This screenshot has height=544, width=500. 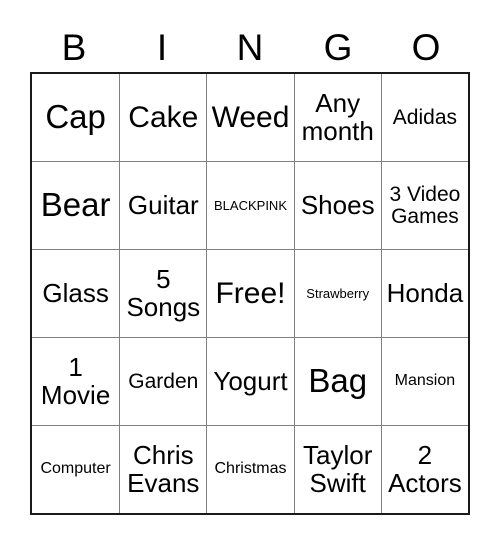 I want to click on bingo-cell: Cake, so click(x=163, y=117).